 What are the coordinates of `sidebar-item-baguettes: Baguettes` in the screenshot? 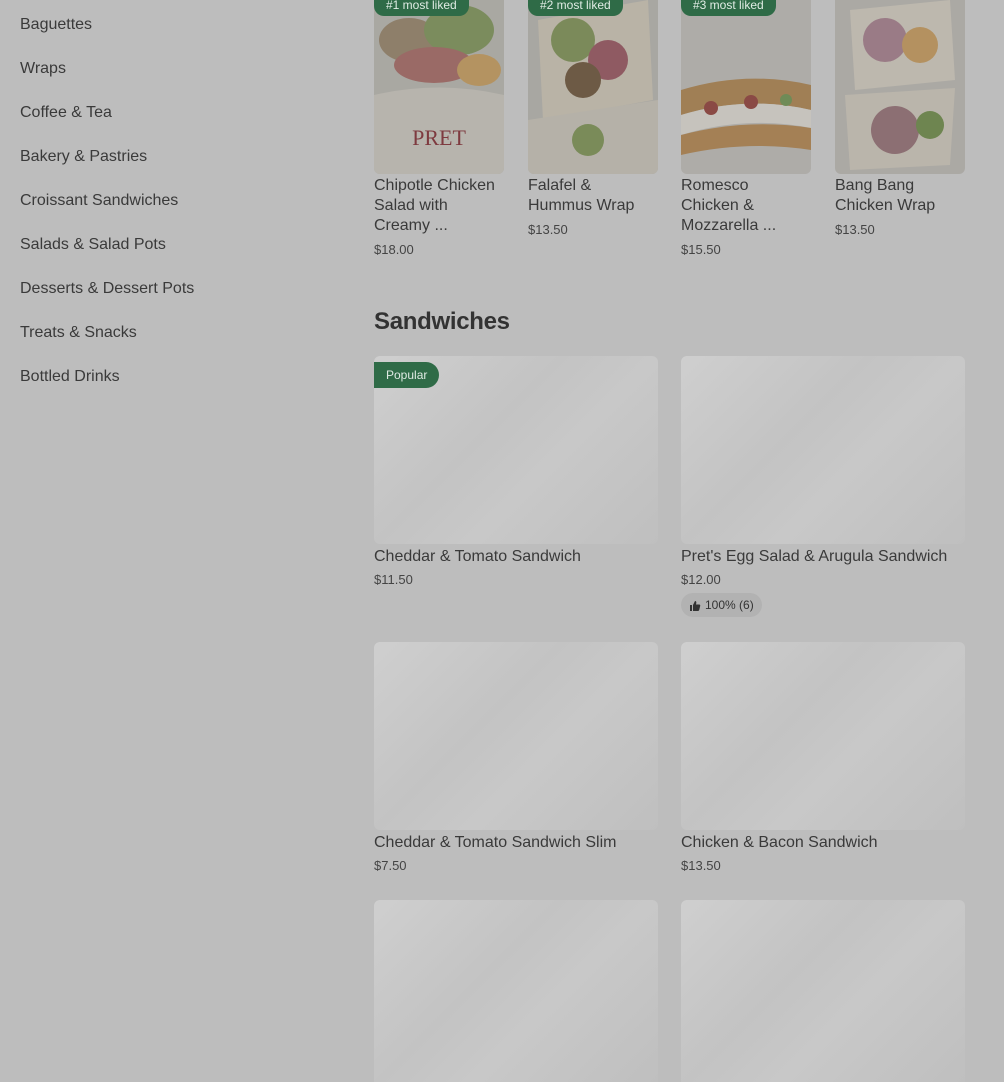 It's located at (56, 25).